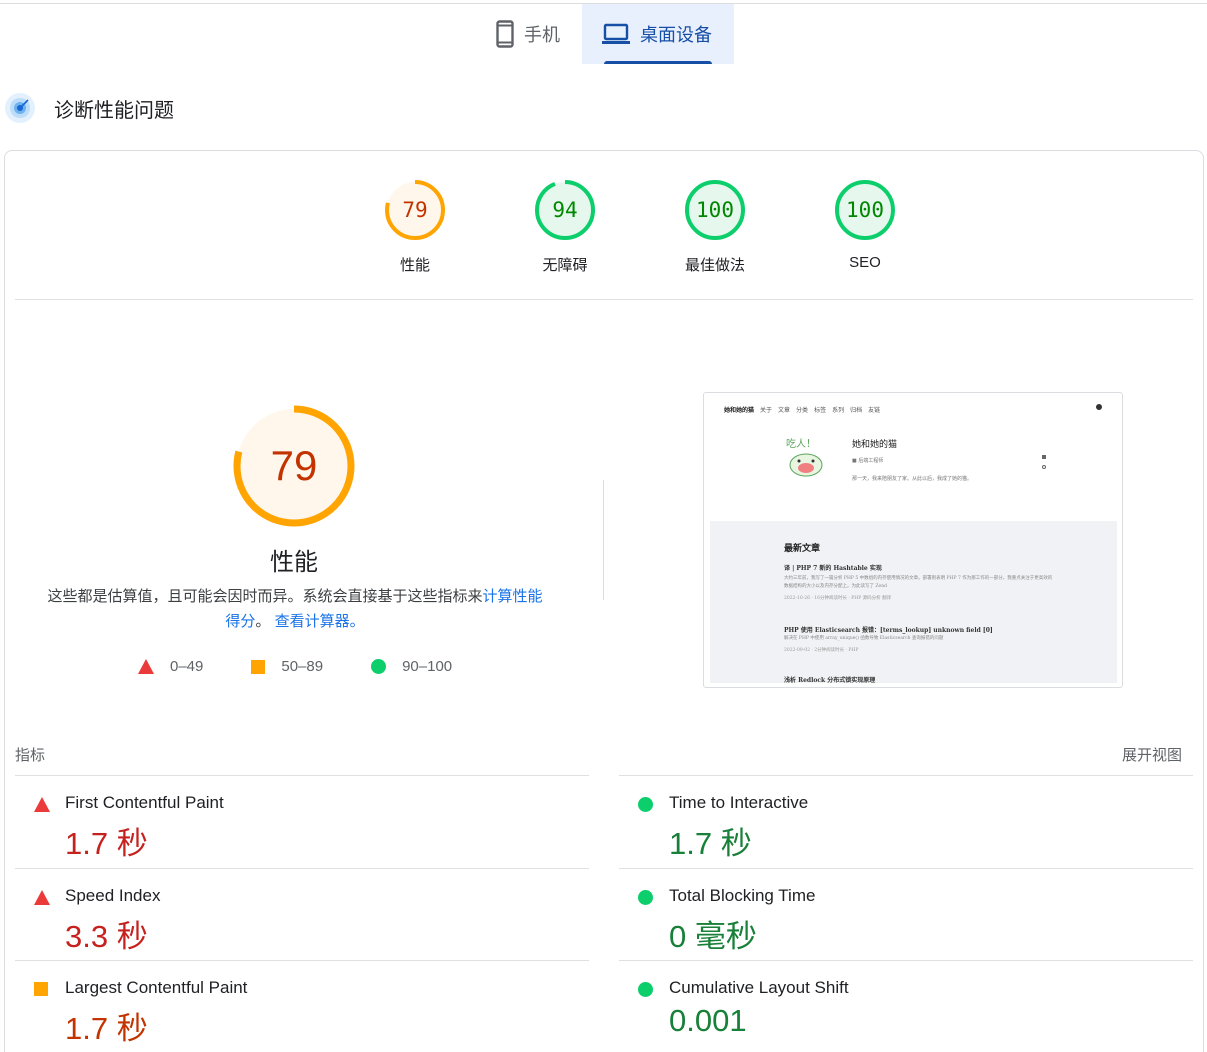 The image size is (1207, 1052). I want to click on metric-name: Total Blocking Time, so click(742, 895).